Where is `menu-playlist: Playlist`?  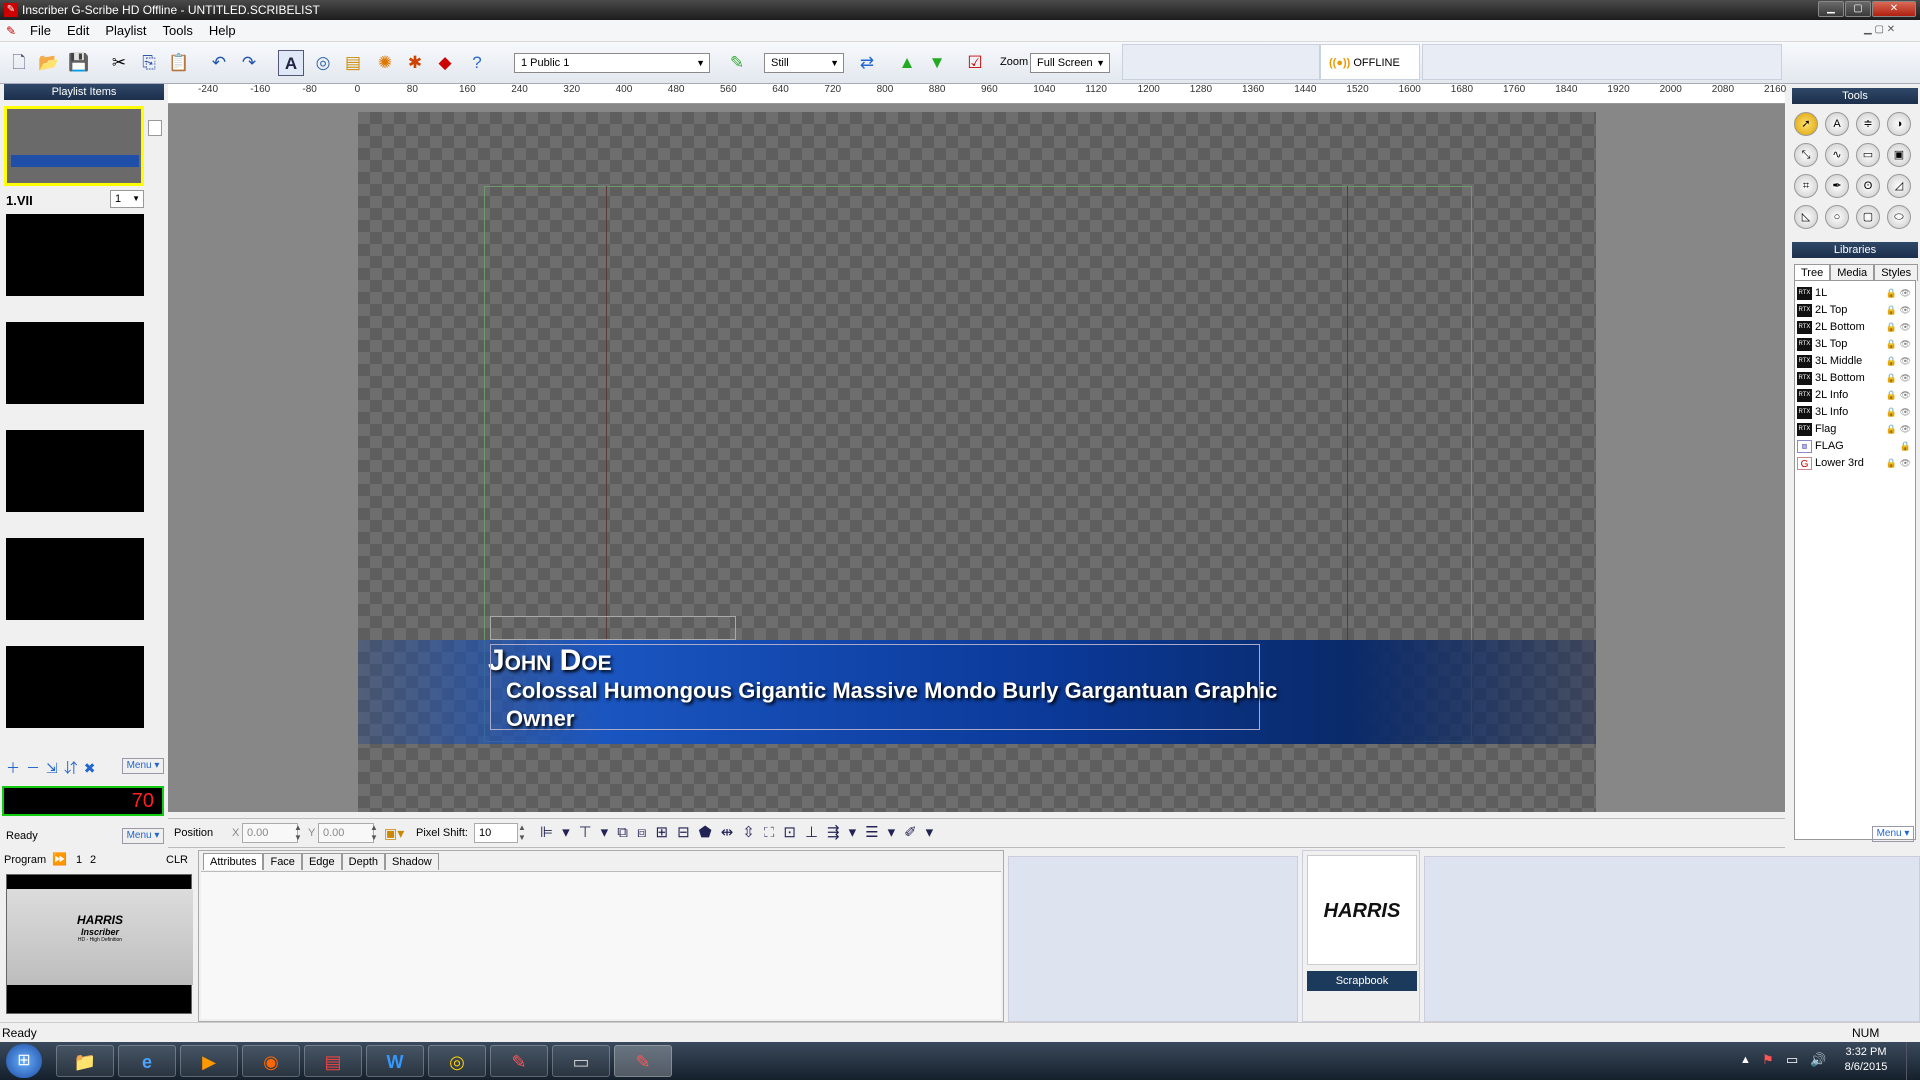 menu-playlist: Playlist is located at coordinates (125, 31).